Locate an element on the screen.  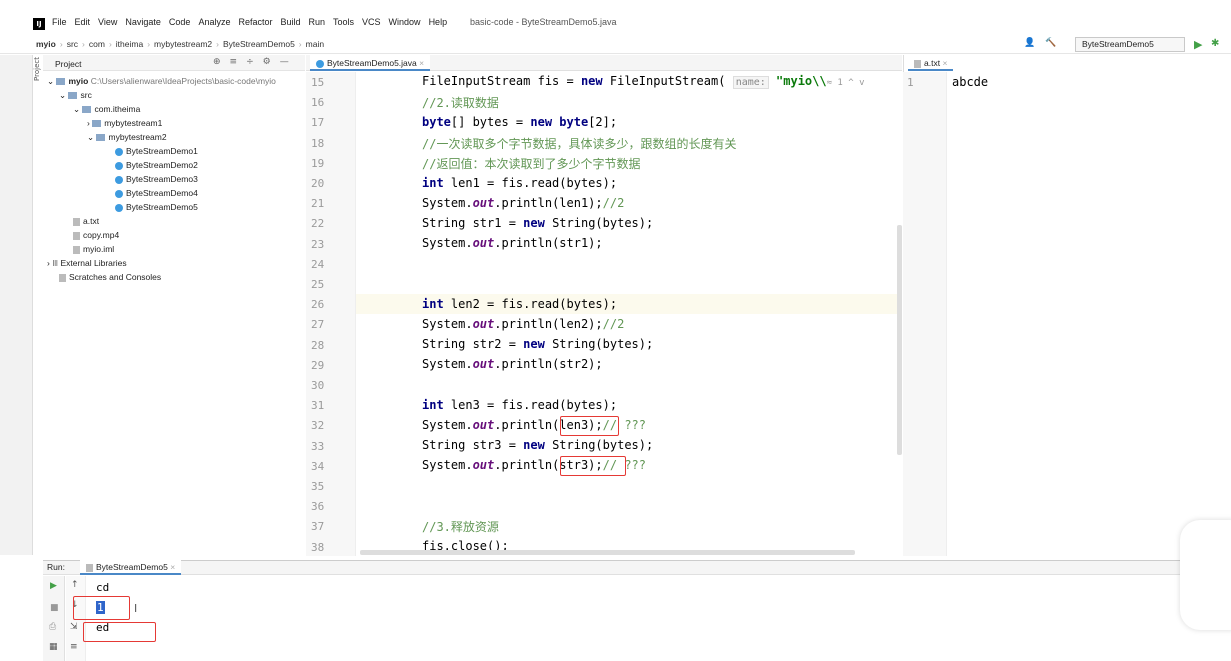
menu-build: Build is located at coordinates (290, 22).